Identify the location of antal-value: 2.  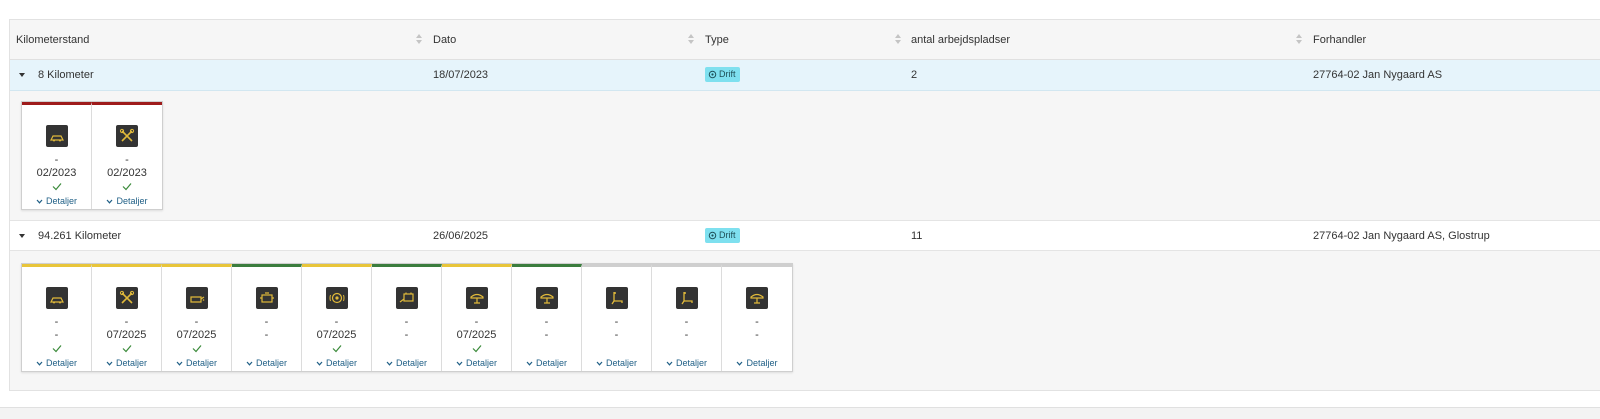
(914, 75).